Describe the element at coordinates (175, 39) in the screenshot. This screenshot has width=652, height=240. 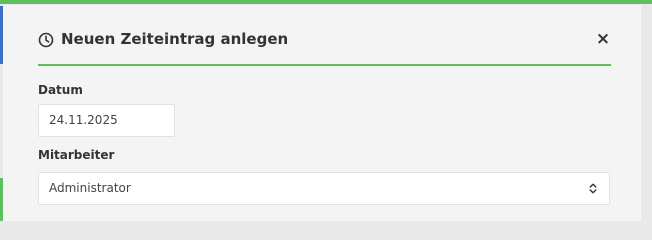
I see `modal-title: Neuen Zeiteintrag anlegen` at that location.